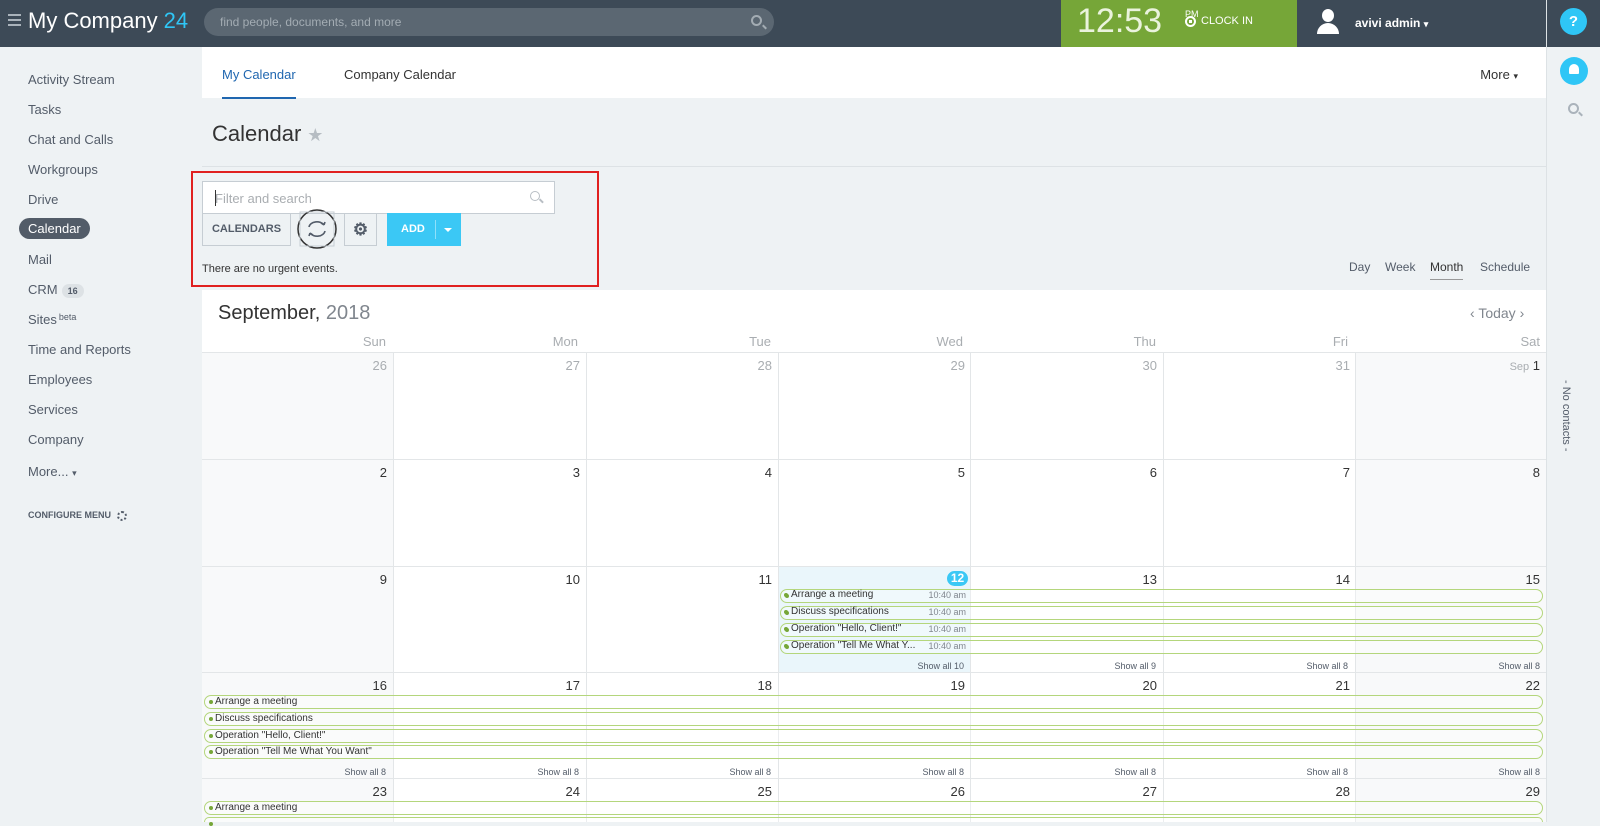 The height and width of the screenshot is (826, 1600). What do you see at coordinates (489, 22) in the screenshot?
I see `global-search-input: find people, documents, and more` at bounding box center [489, 22].